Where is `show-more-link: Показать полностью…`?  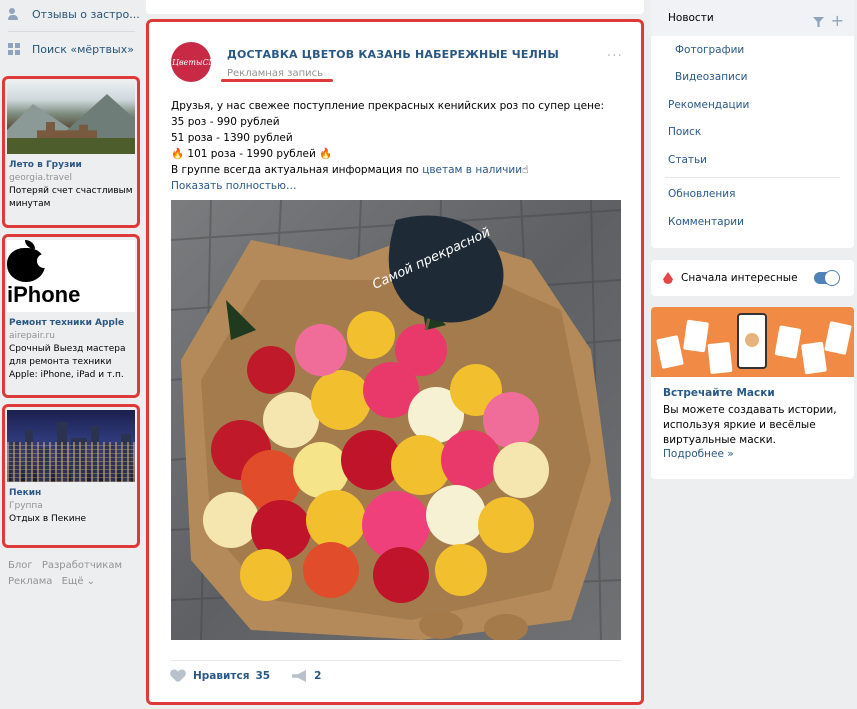
show-more-link: Показать полностью… is located at coordinates (396, 186).